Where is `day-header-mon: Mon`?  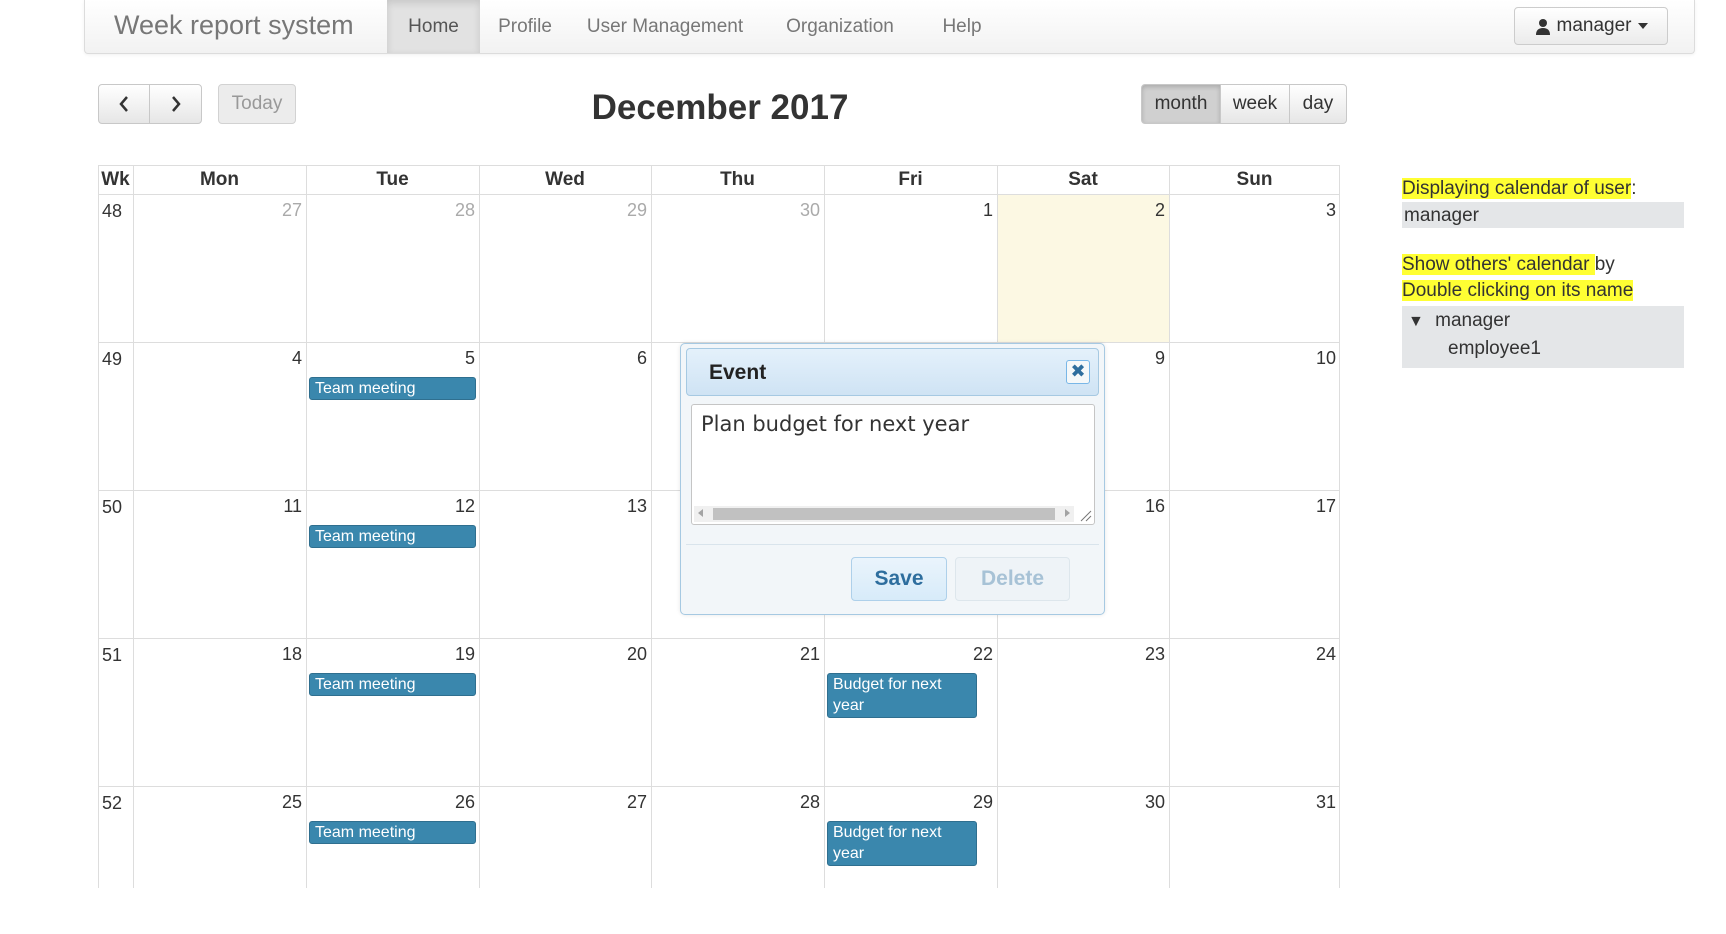
day-header-mon: Mon is located at coordinates (219, 179).